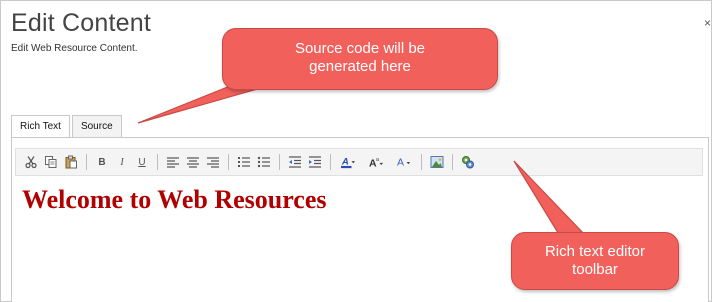  I want to click on dialog-title: Edit Content, so click(81, 23).